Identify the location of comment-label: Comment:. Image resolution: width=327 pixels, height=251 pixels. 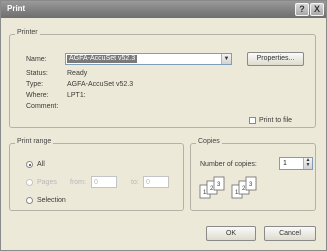
(42, 106).